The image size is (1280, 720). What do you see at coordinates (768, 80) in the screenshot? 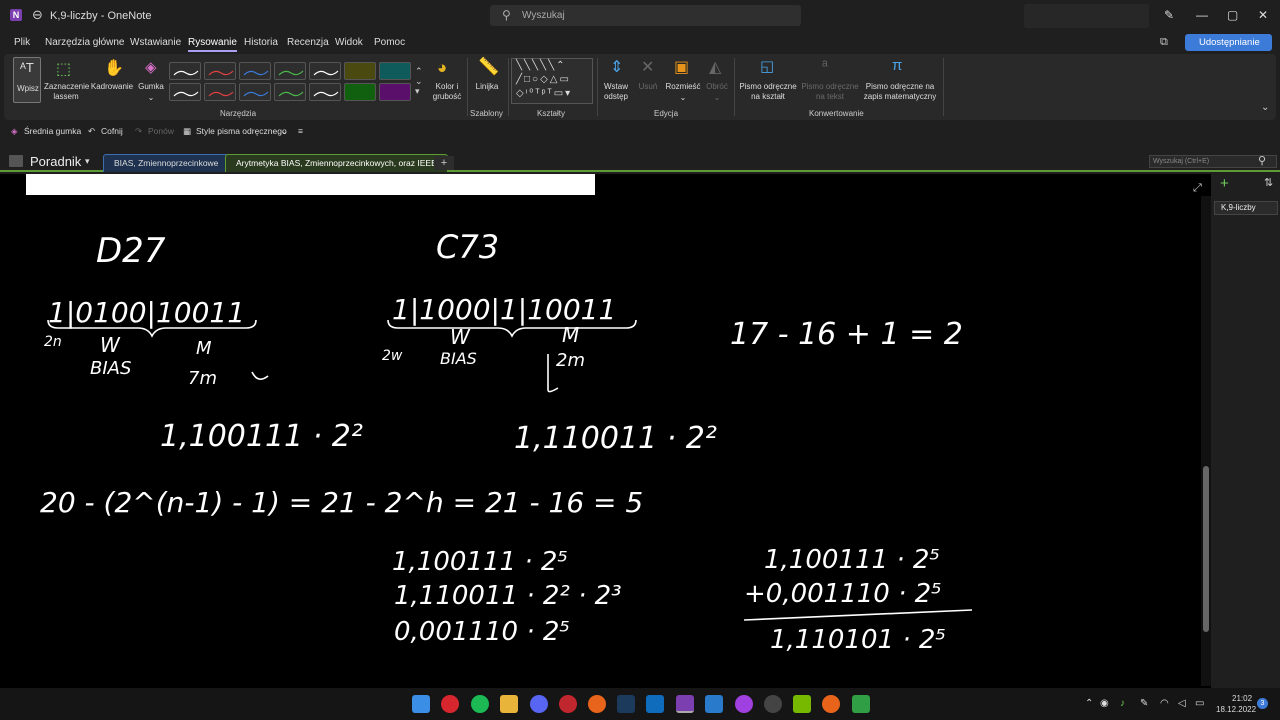
I see `ink-to-shape-button: ◱ Pismo odręczne na kształt` at bounding box center [768, 80].